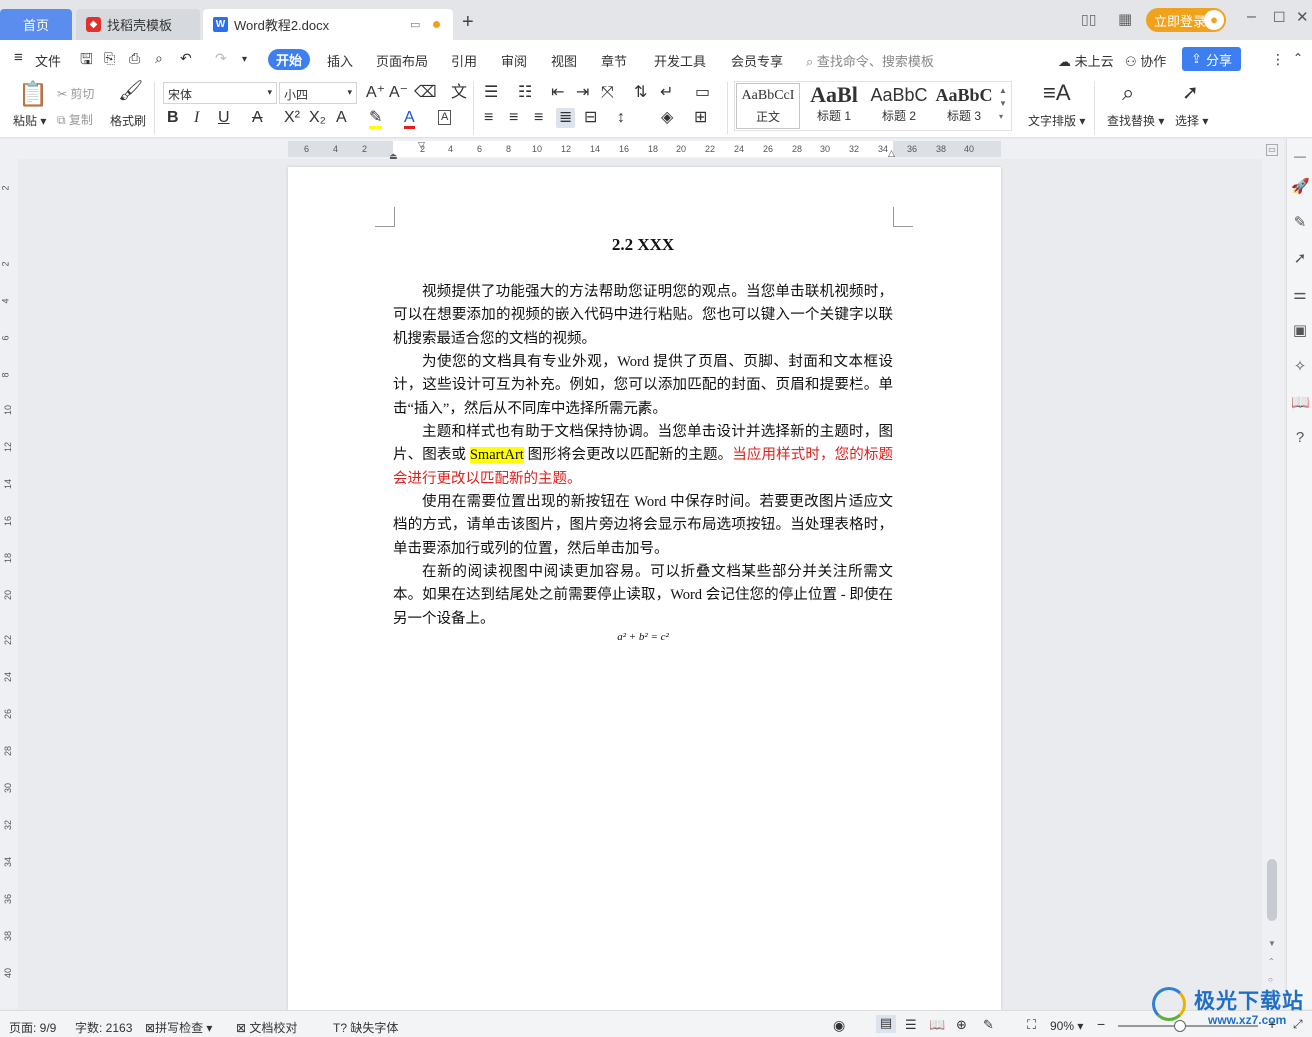 The image size is (1312, 1037). I want to click on help-icon: ?, so click(1300, 438).